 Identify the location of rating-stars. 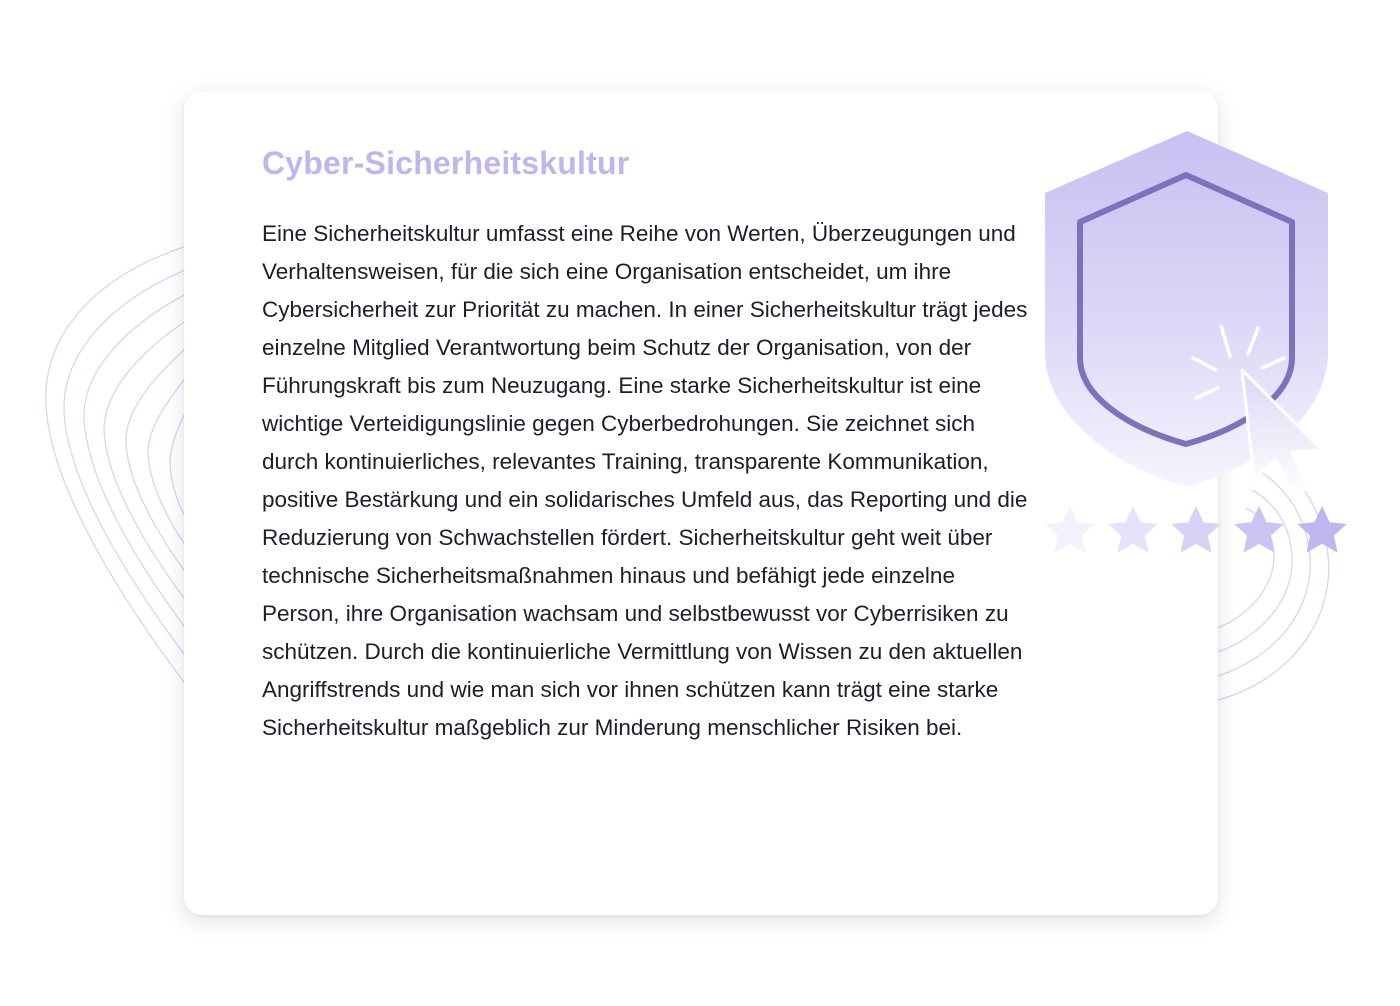
(1196, 529).